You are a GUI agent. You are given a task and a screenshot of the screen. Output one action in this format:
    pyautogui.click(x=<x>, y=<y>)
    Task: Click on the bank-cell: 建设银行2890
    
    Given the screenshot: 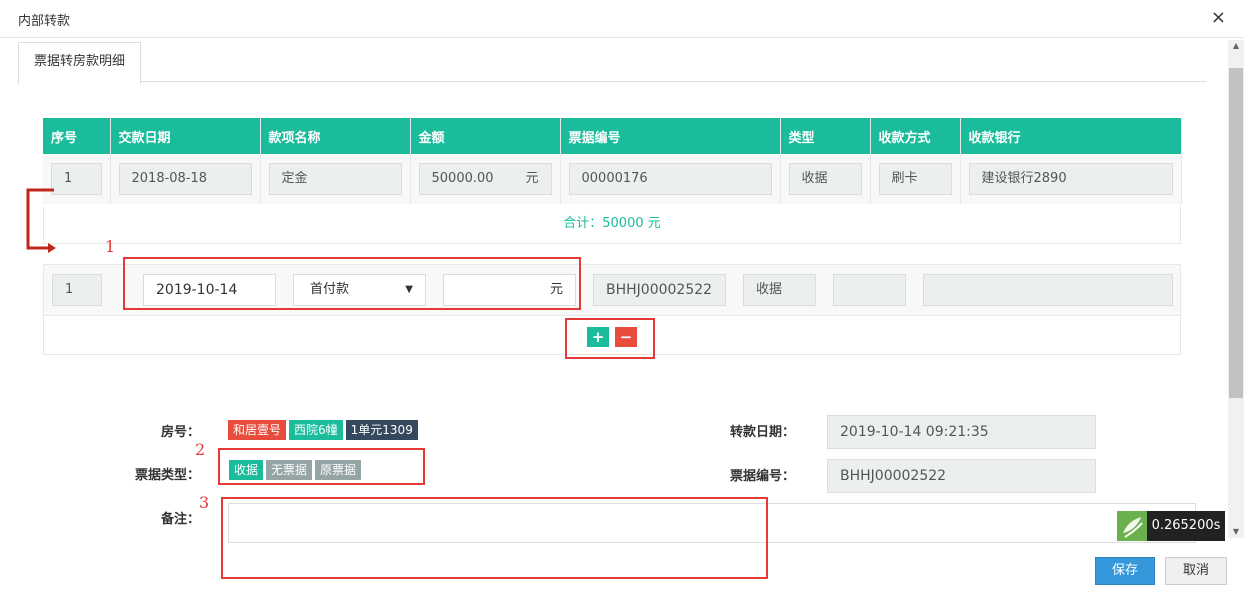 What is the action you would take?
    pyautogui.click(x=1070, y=179)
    